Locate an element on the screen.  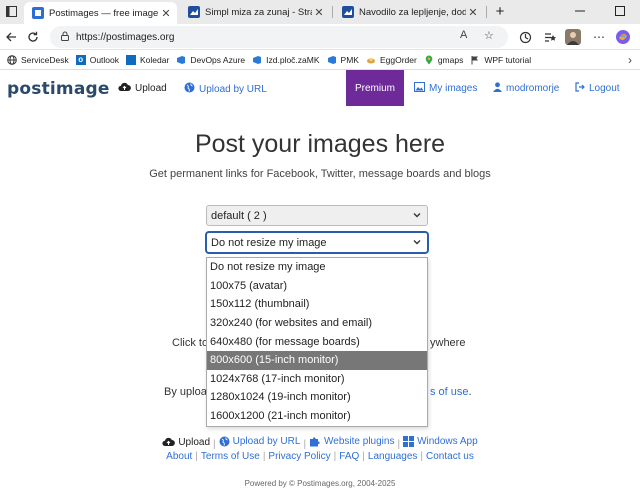
tab-navodilo: Navodilo za lepljenje, dodajan ✕ is located at coordinates (409, 12).